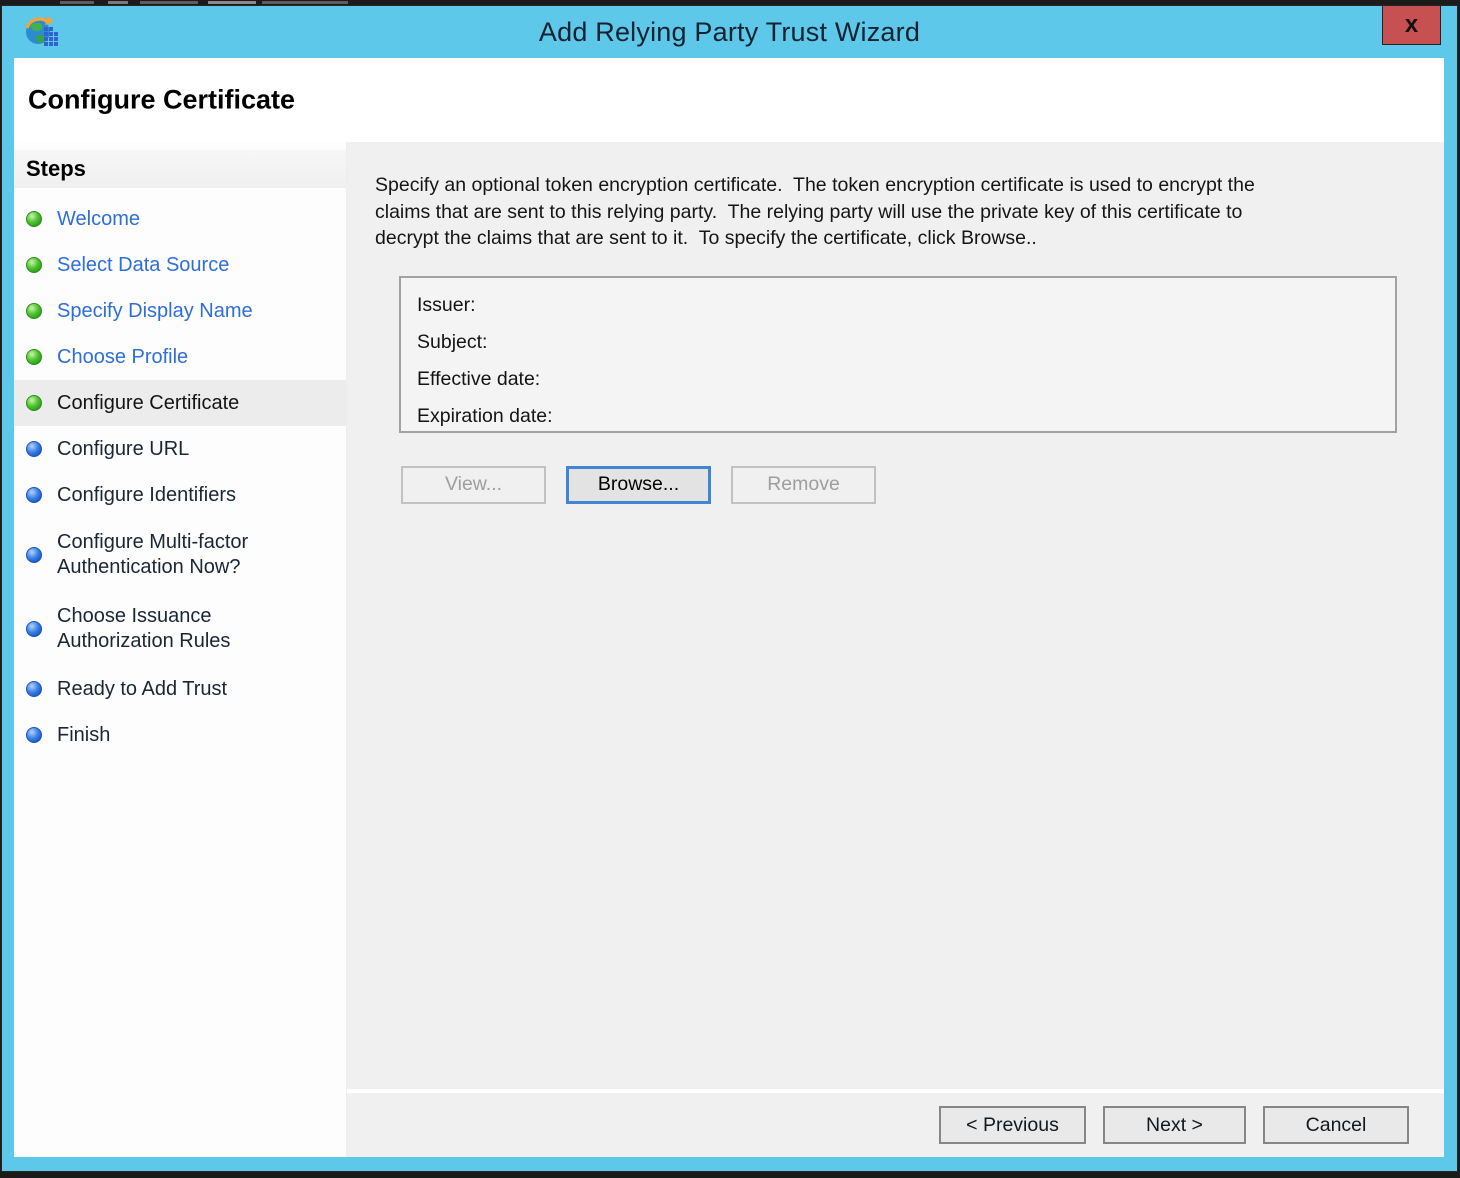  I want to click on step-item-ready-to-add-trust: Ready to Add Trust, so click(180, 689).